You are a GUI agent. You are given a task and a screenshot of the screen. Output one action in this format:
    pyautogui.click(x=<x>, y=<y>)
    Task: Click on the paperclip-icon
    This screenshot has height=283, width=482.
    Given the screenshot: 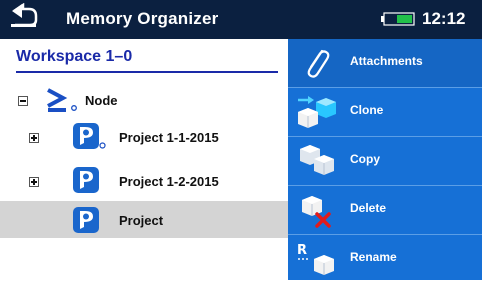 What is the action you would take?
    pyautogui.click(x=318, y=63)
    